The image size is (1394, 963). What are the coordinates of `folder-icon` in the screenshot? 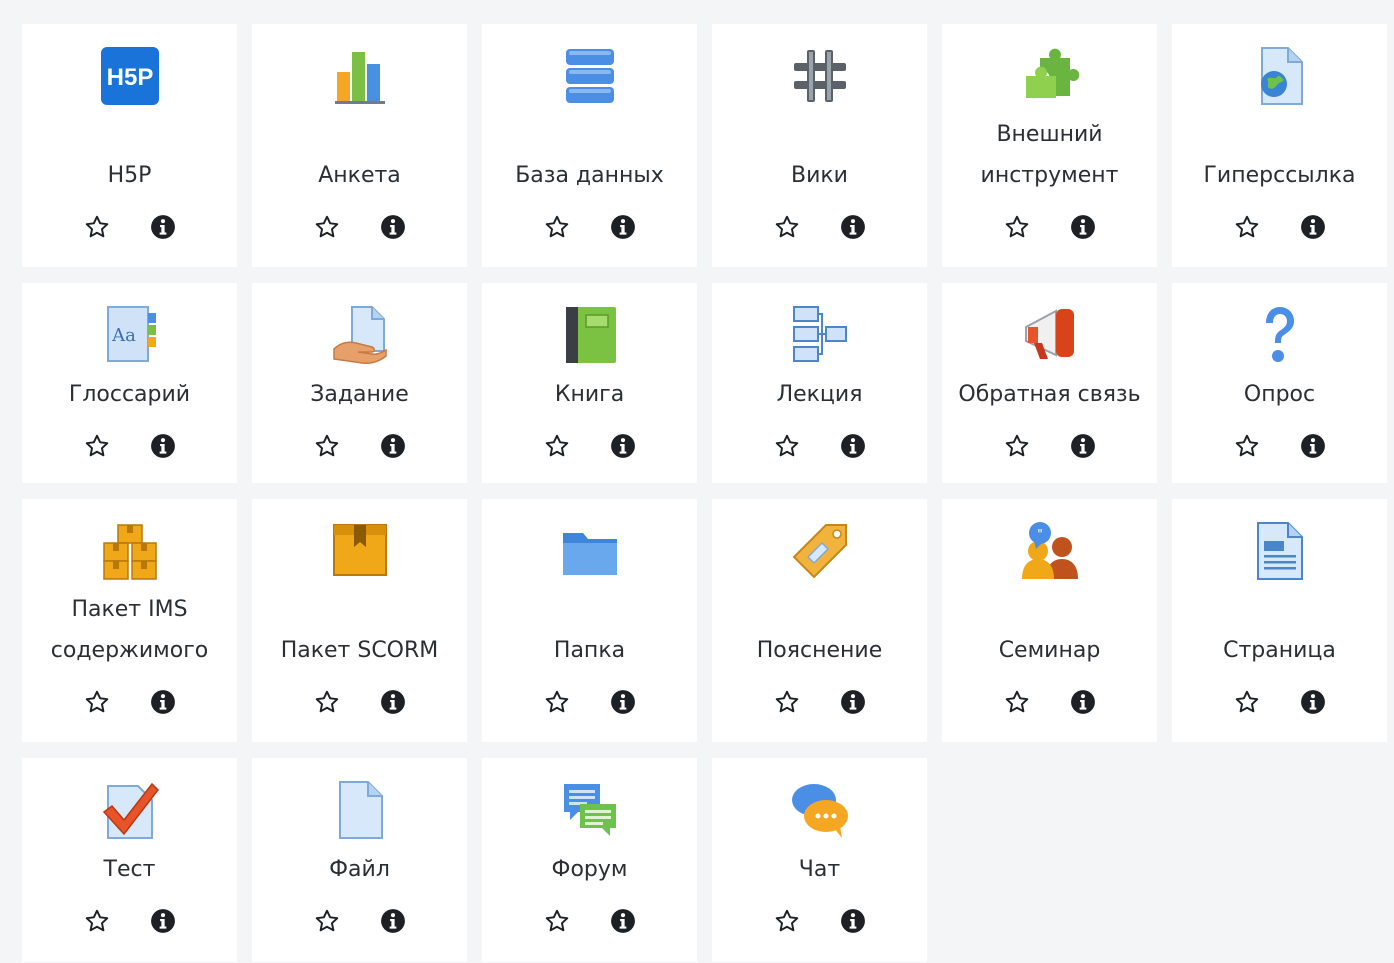 It's located at (590, 551).